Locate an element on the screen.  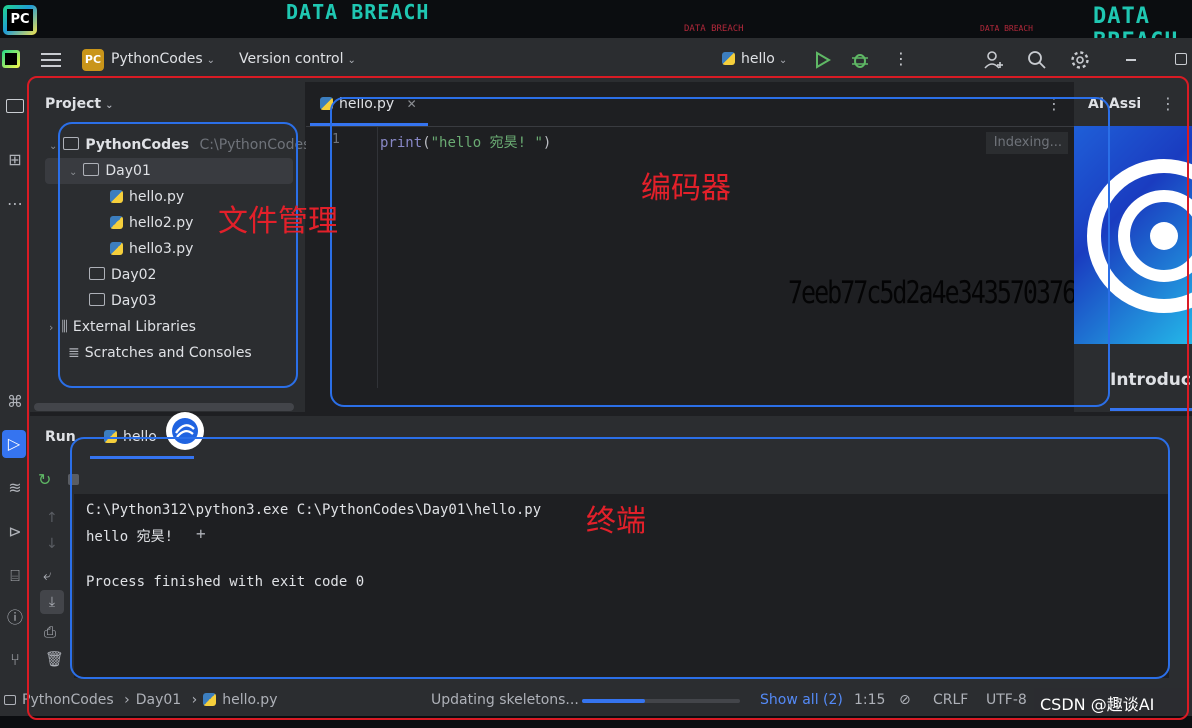
main-menu-icon is located at coordinates (51, 60).